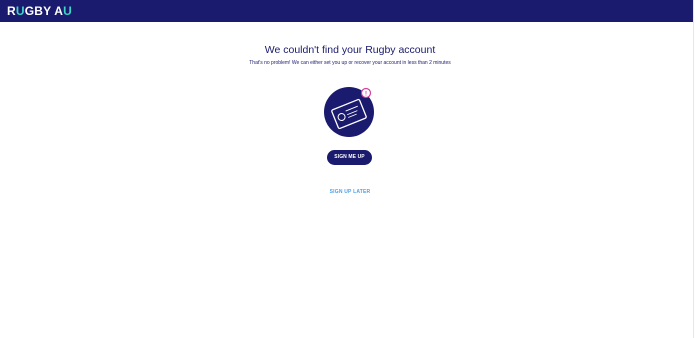 Image resolution: width=700 pixels, height=338 pixels. Describe the element at coordinates (20, 11) in the screenshot. I see `logo-text-accent-u: U` at that location.